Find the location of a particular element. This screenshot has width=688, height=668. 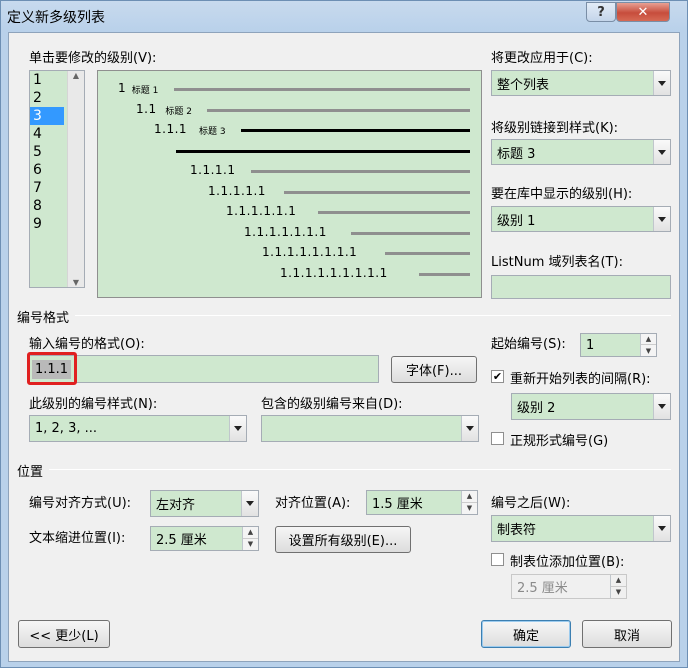

restart-level-select: 级别 2 is located at coordinates (591, 406).